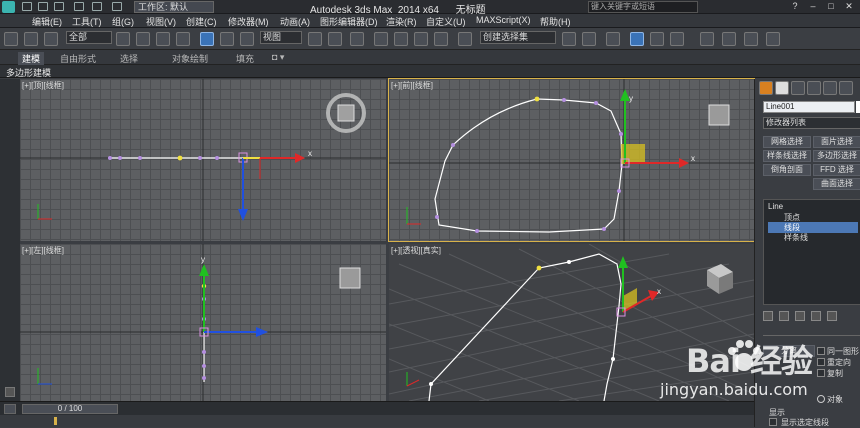 The image size is (860, 428). What do you see at coordinates (657, 39) in the screenshot?
I see `curve-editor-icon` at bounding box center [657, 39].